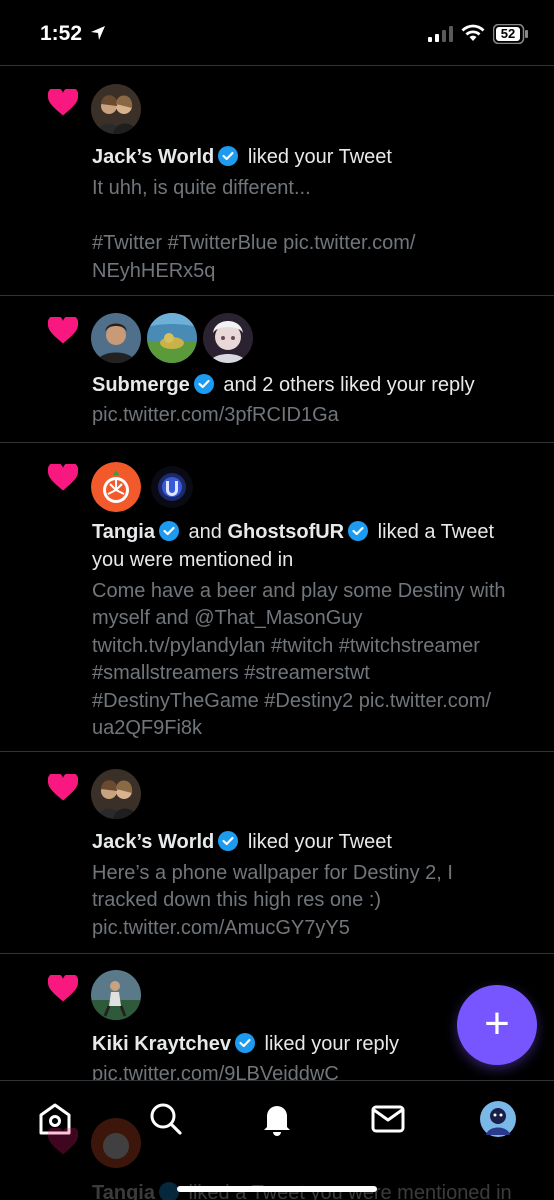 Image resolution: width=554 pixels, height=1200 pixels. What do you see at coordinates (215, 1071) in the screenshot?
I see `tweet-snippet-line: pic.twitter.com/9LBVeiddwC` at bounding box center [215, 1071].